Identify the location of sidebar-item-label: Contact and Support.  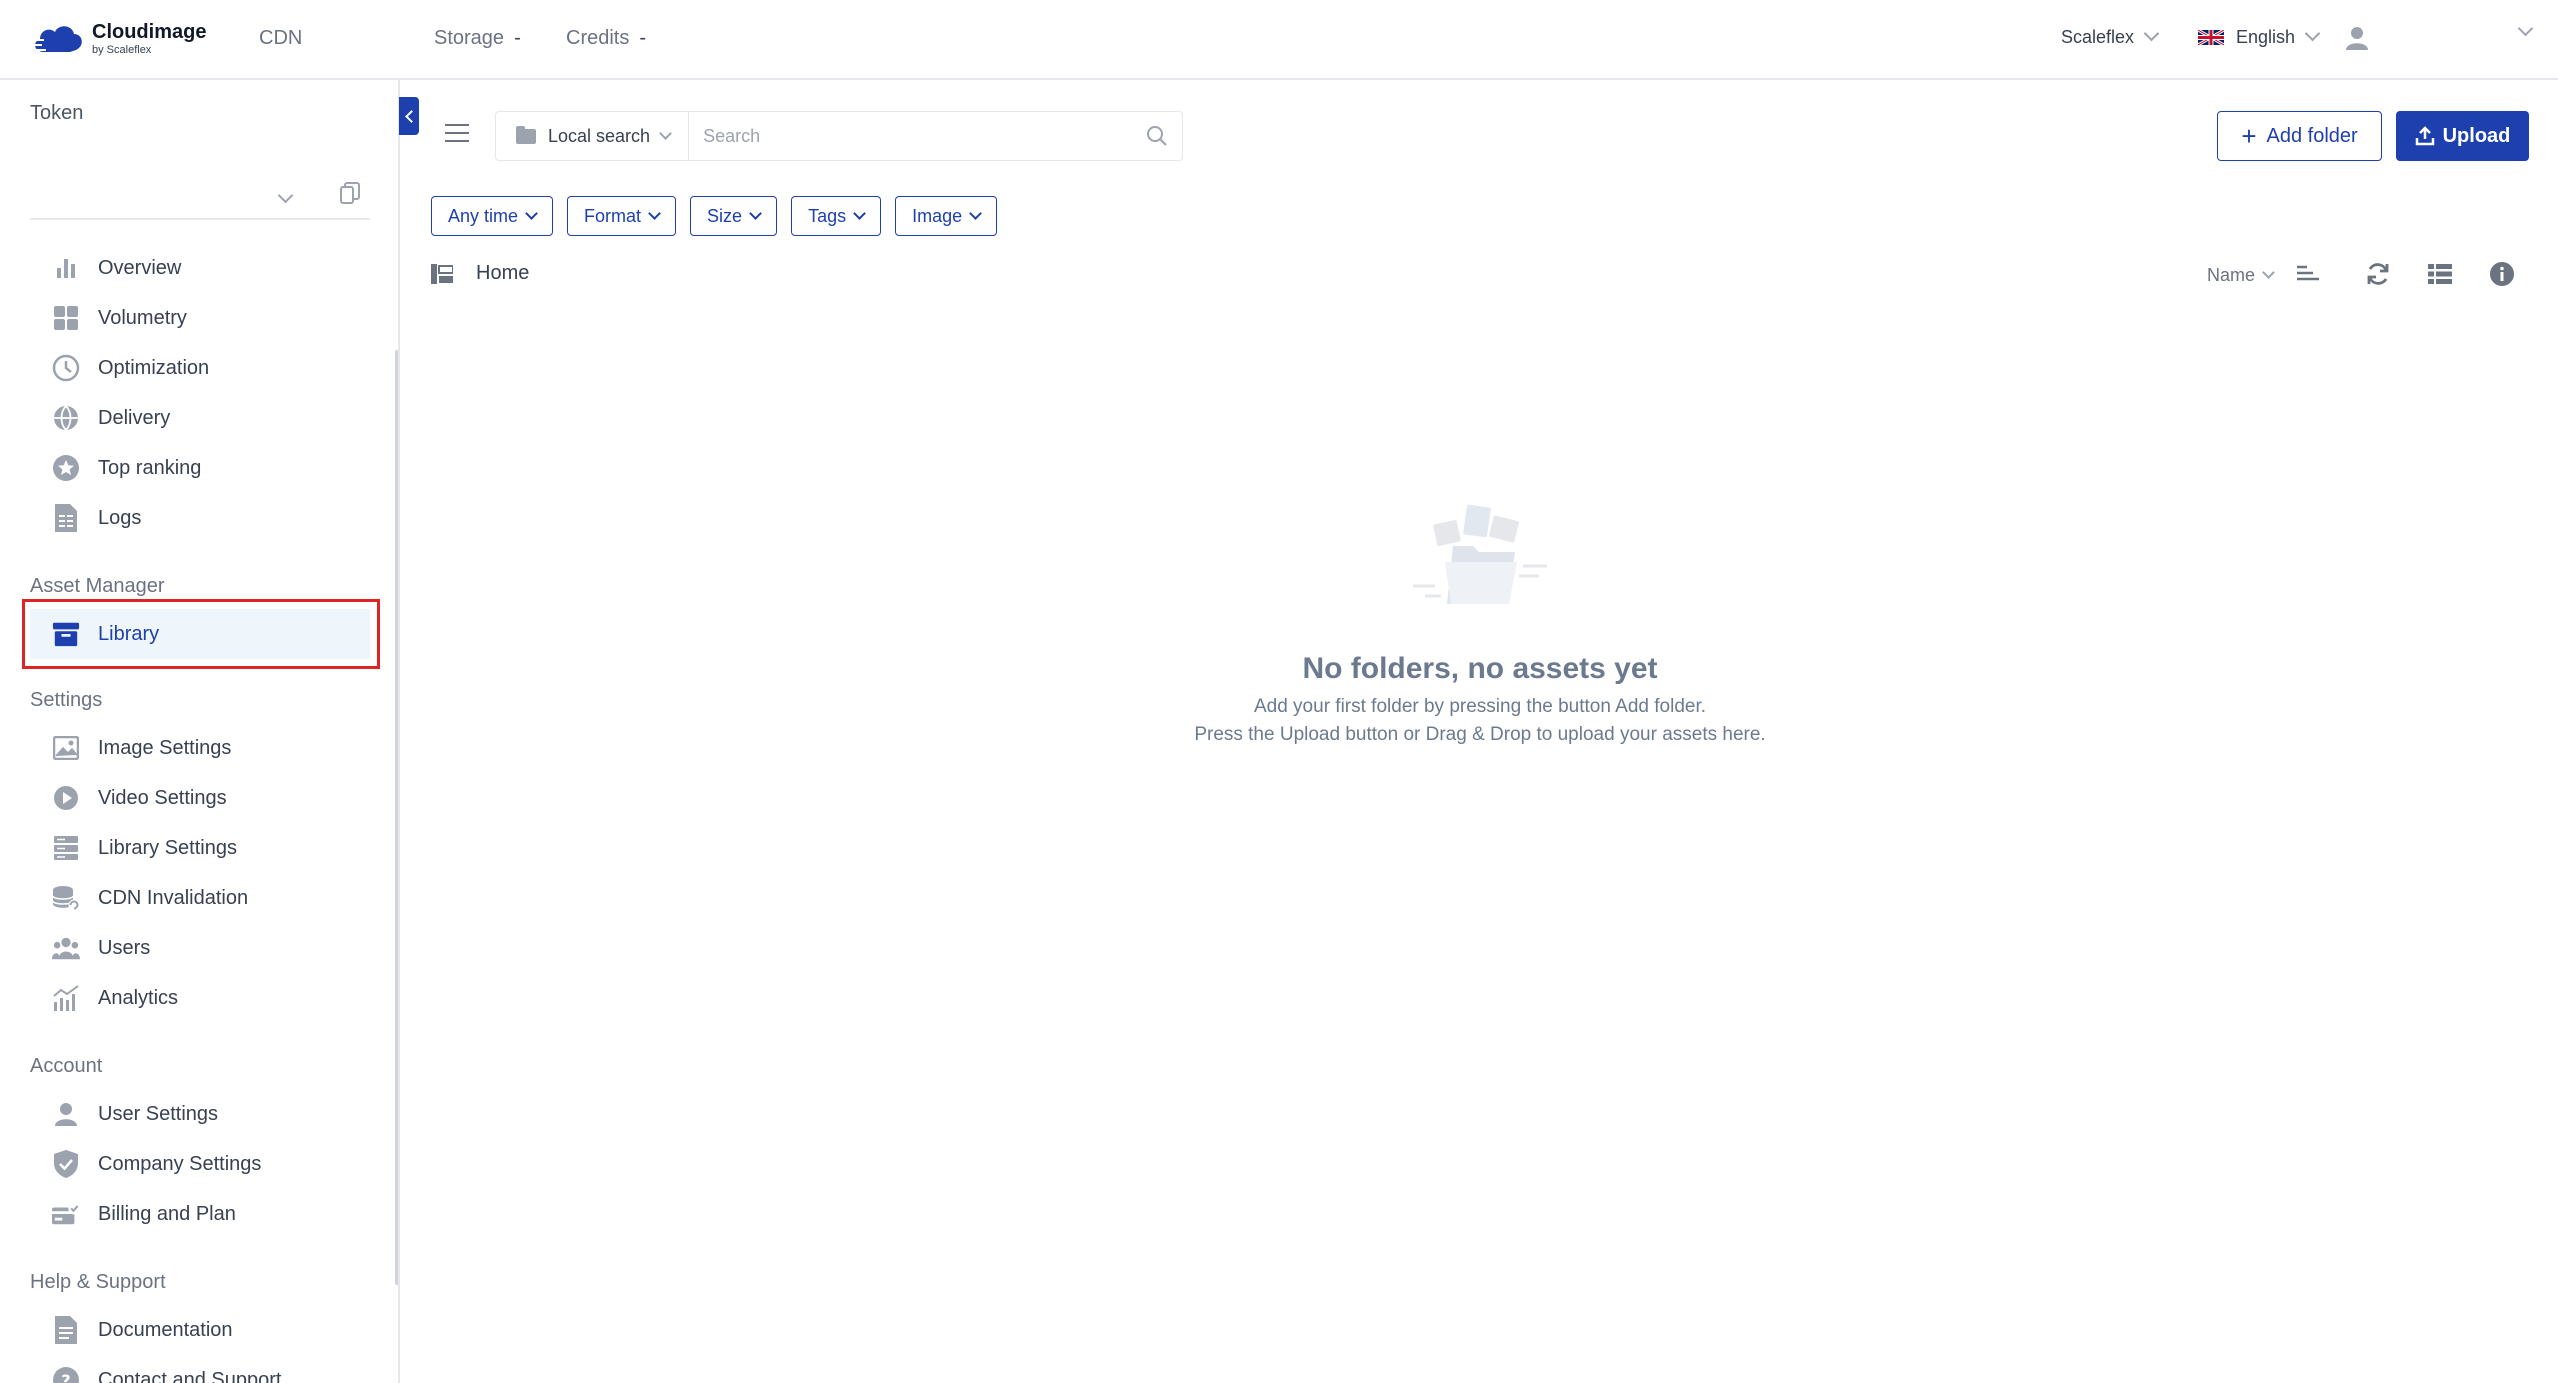
(190, 1375).